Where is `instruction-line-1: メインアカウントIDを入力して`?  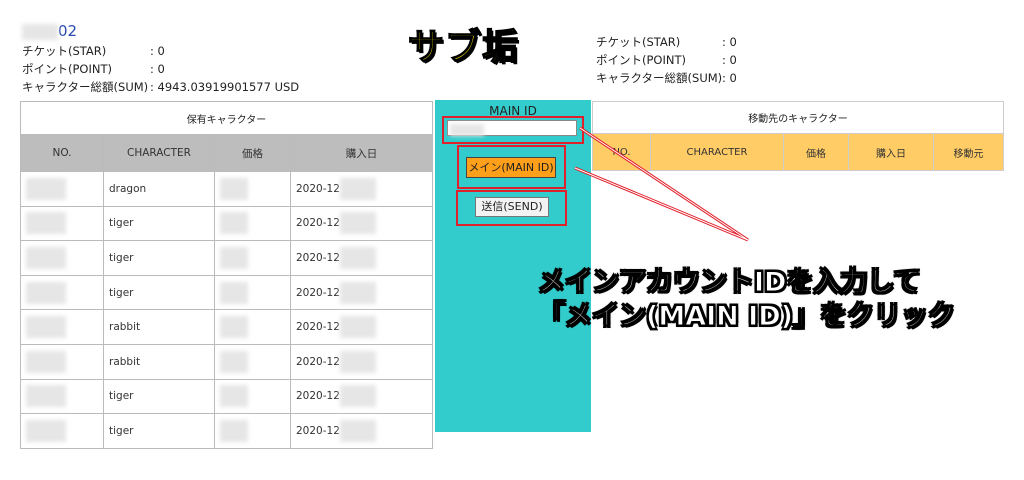
instruction-line-1: メインアカウントIDを入力して is located at coordinates (730, 283).